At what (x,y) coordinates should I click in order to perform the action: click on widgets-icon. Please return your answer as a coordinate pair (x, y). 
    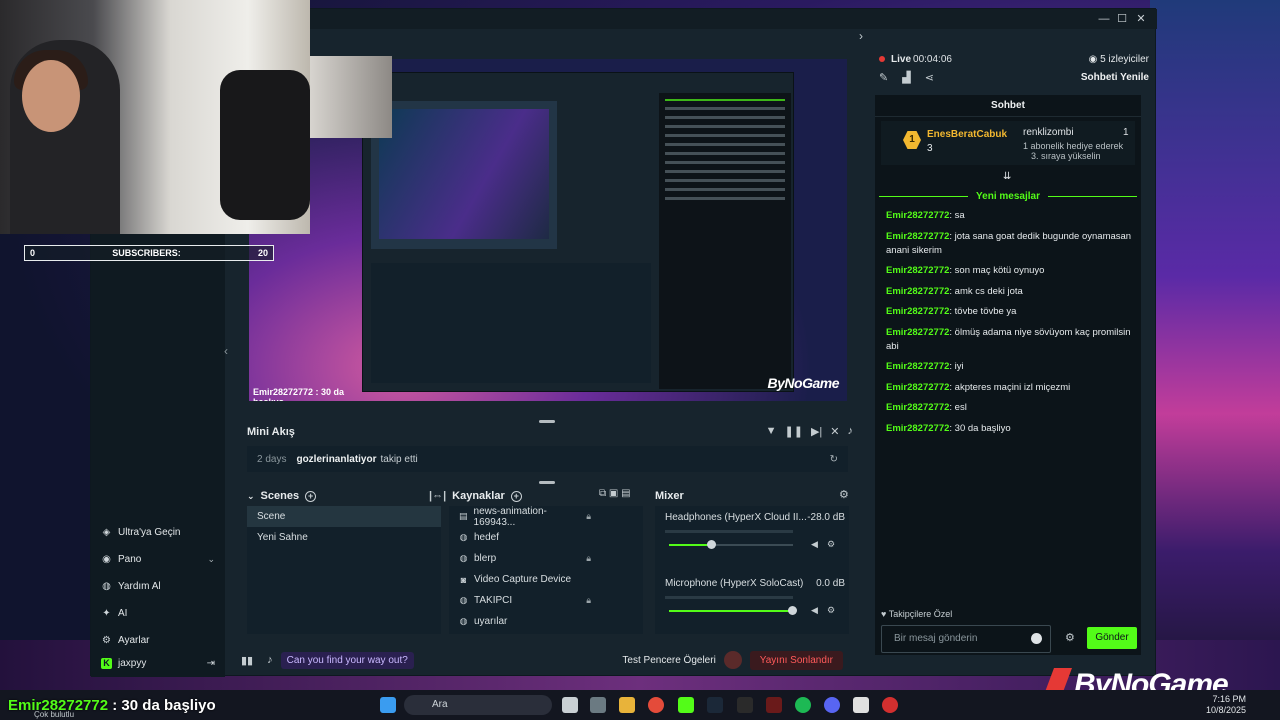
    Looking at the image, I should click on (598, 705).